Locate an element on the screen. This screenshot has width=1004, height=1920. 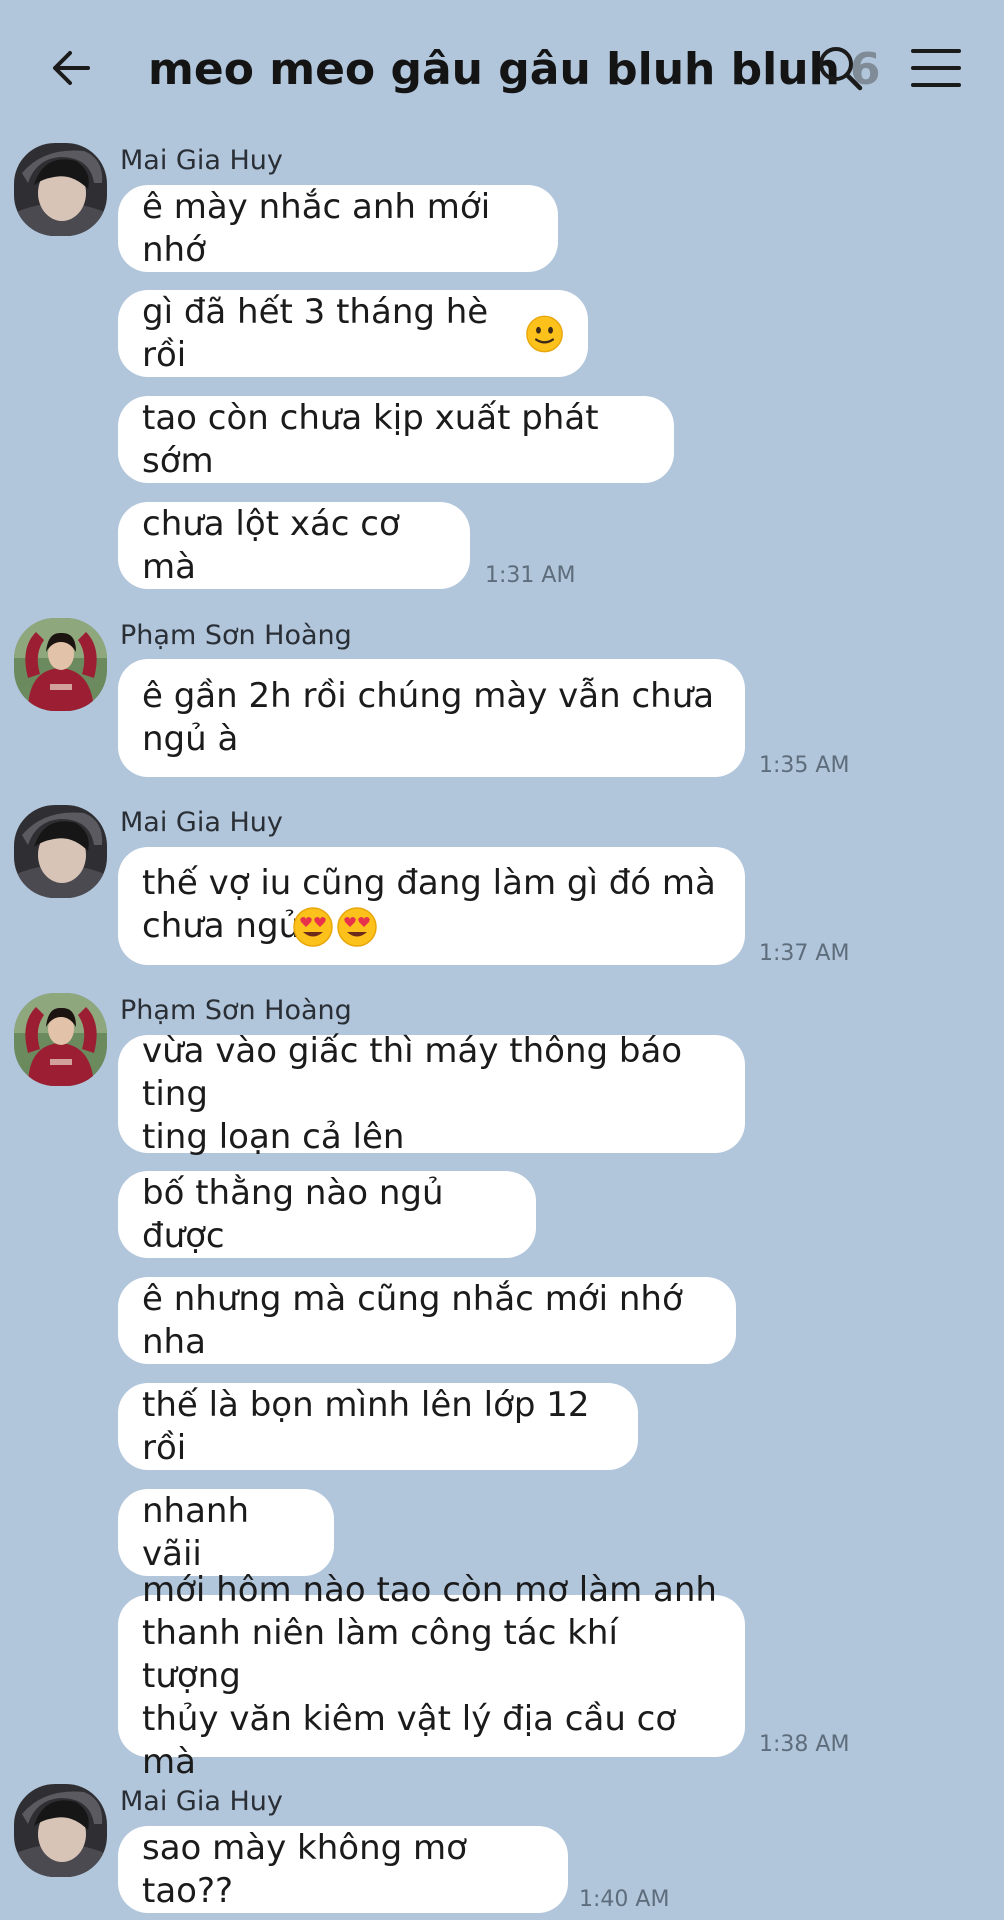
chat-header: meo meo gâu gâu bluh bluh 6 is located at coordinates (502, 70).